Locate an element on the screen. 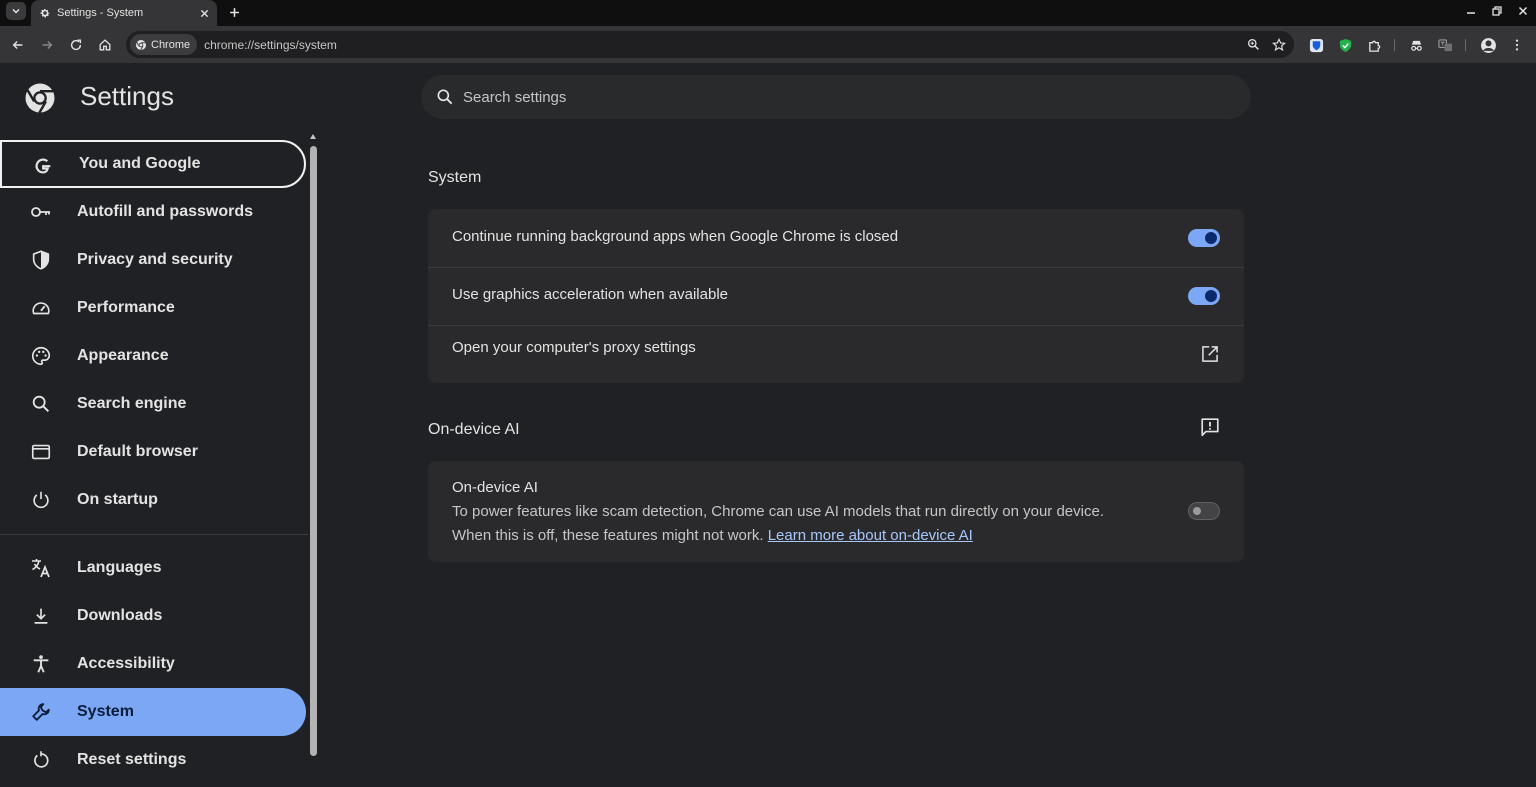  tab-close-button is located at coordinates (204, 13).